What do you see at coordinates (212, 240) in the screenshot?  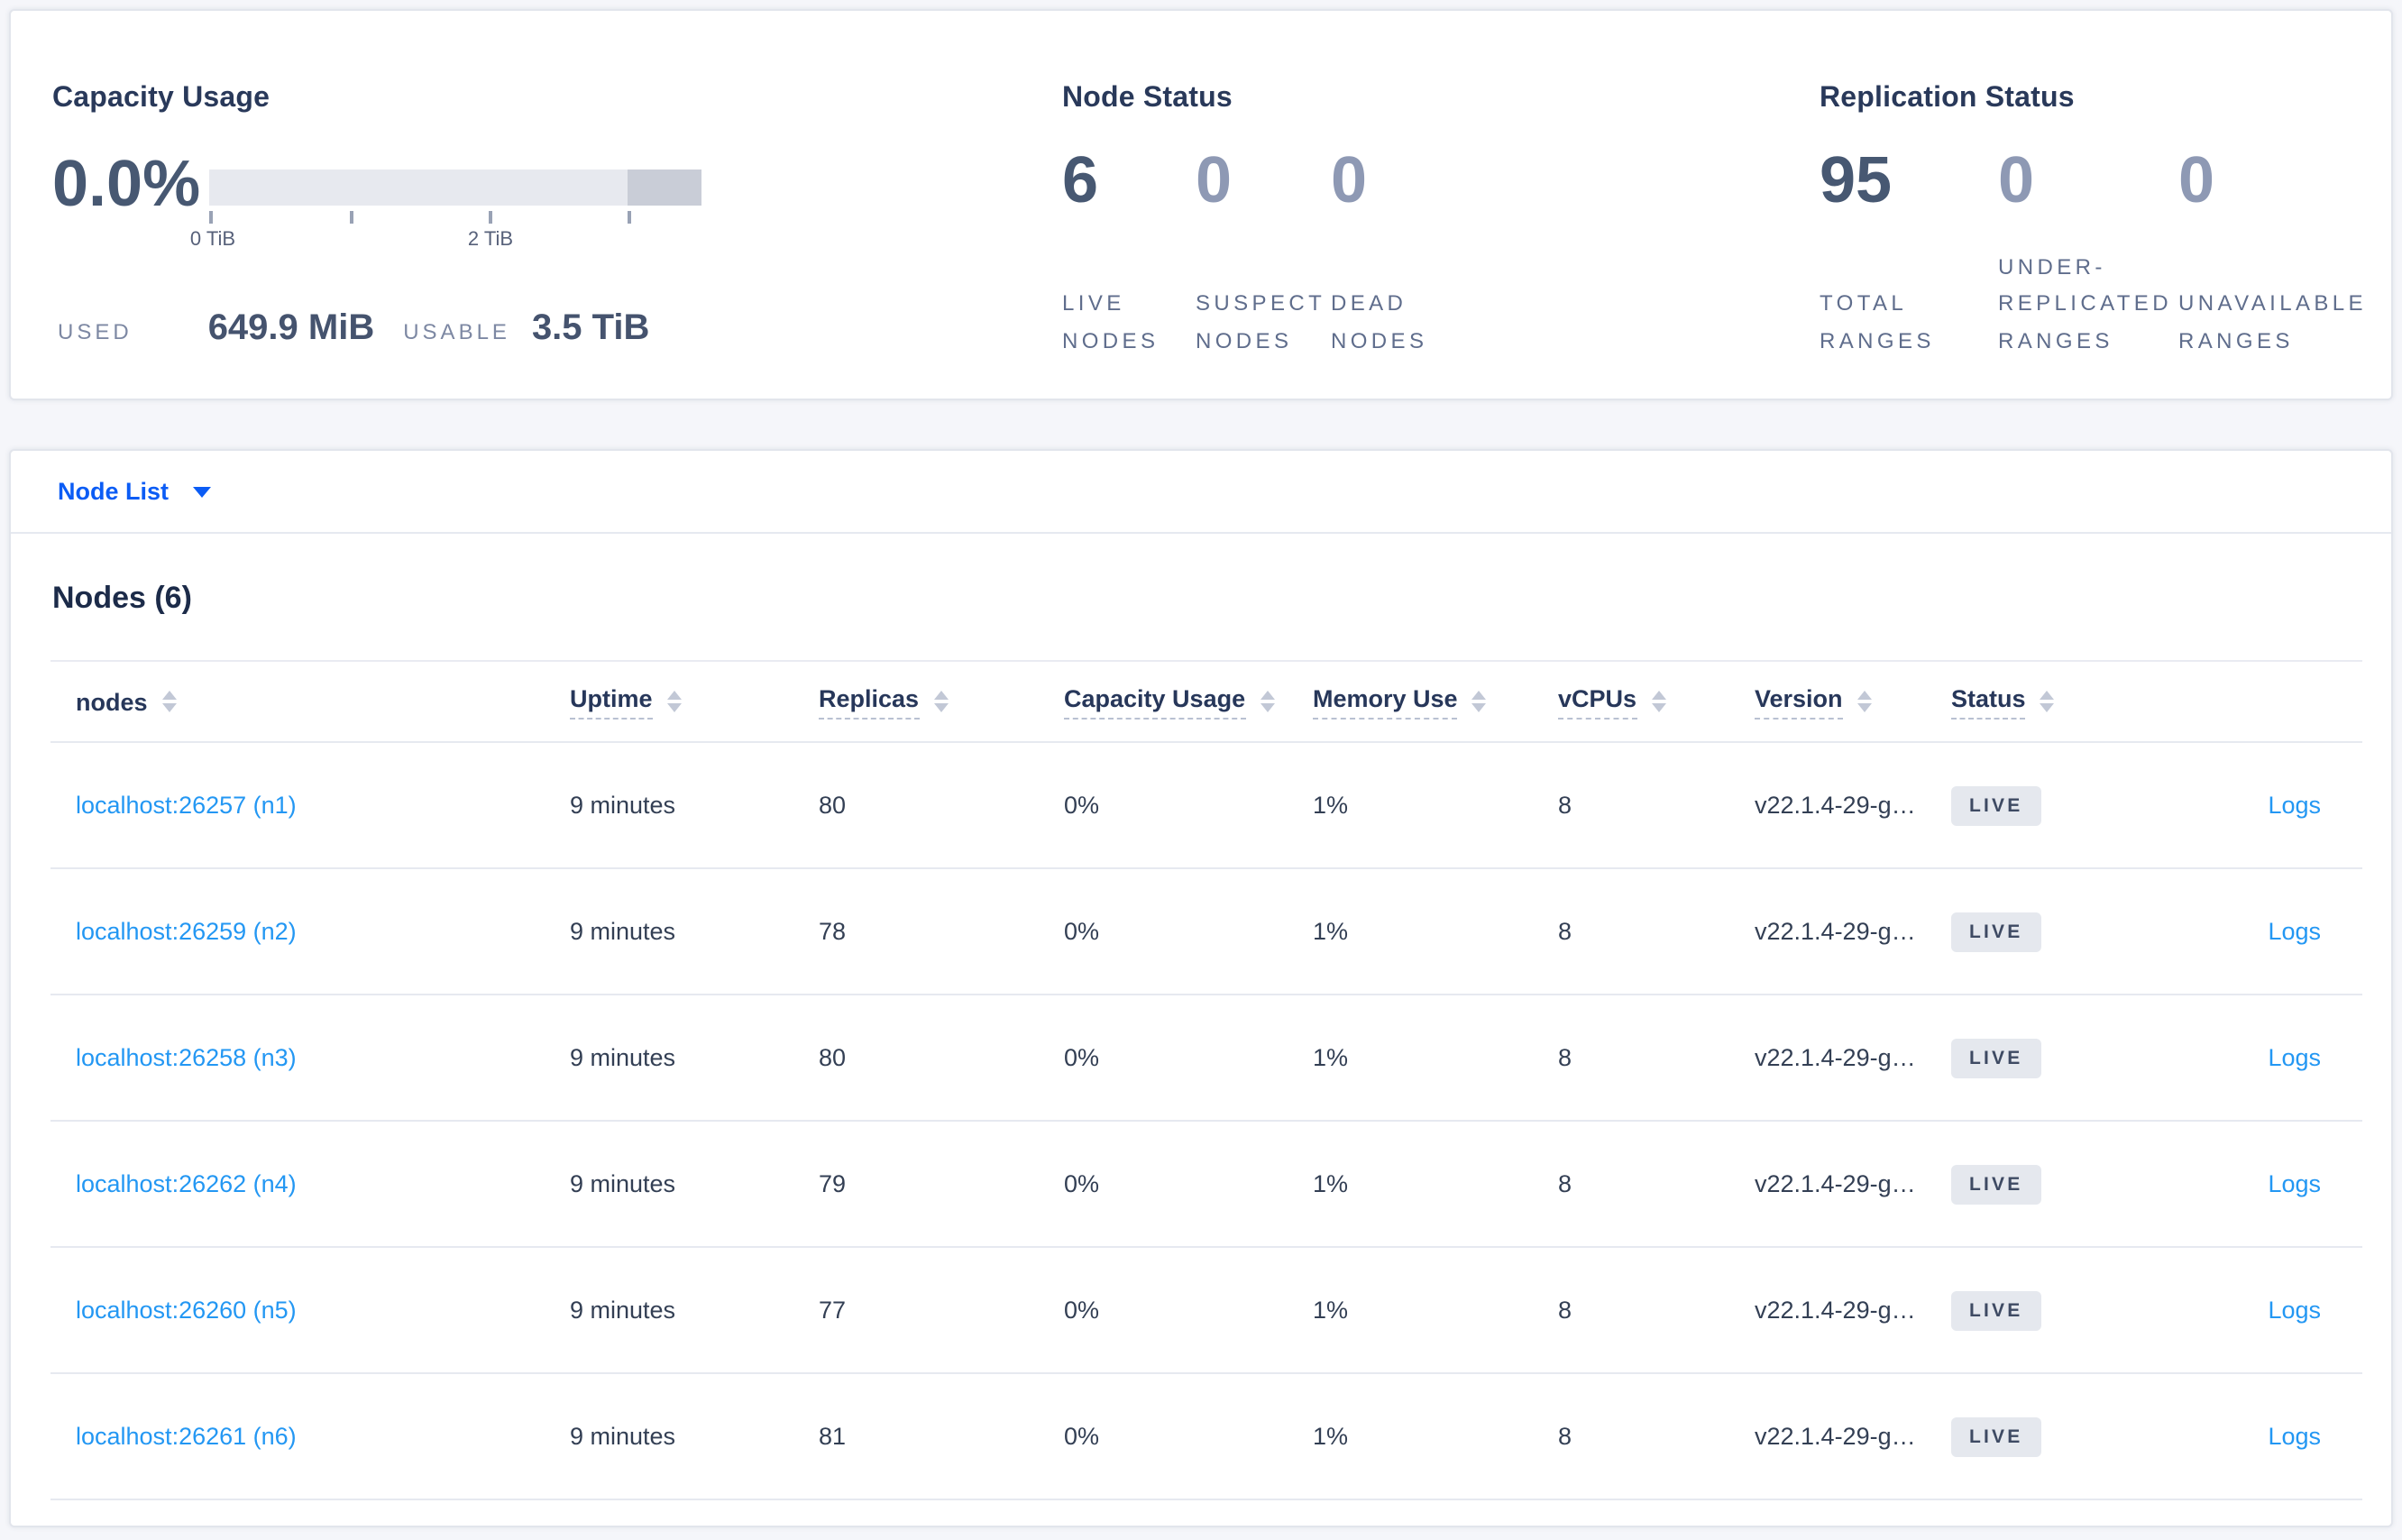 I see `axis-tick-label: 0 TiB` at bounding box center [212, 240].